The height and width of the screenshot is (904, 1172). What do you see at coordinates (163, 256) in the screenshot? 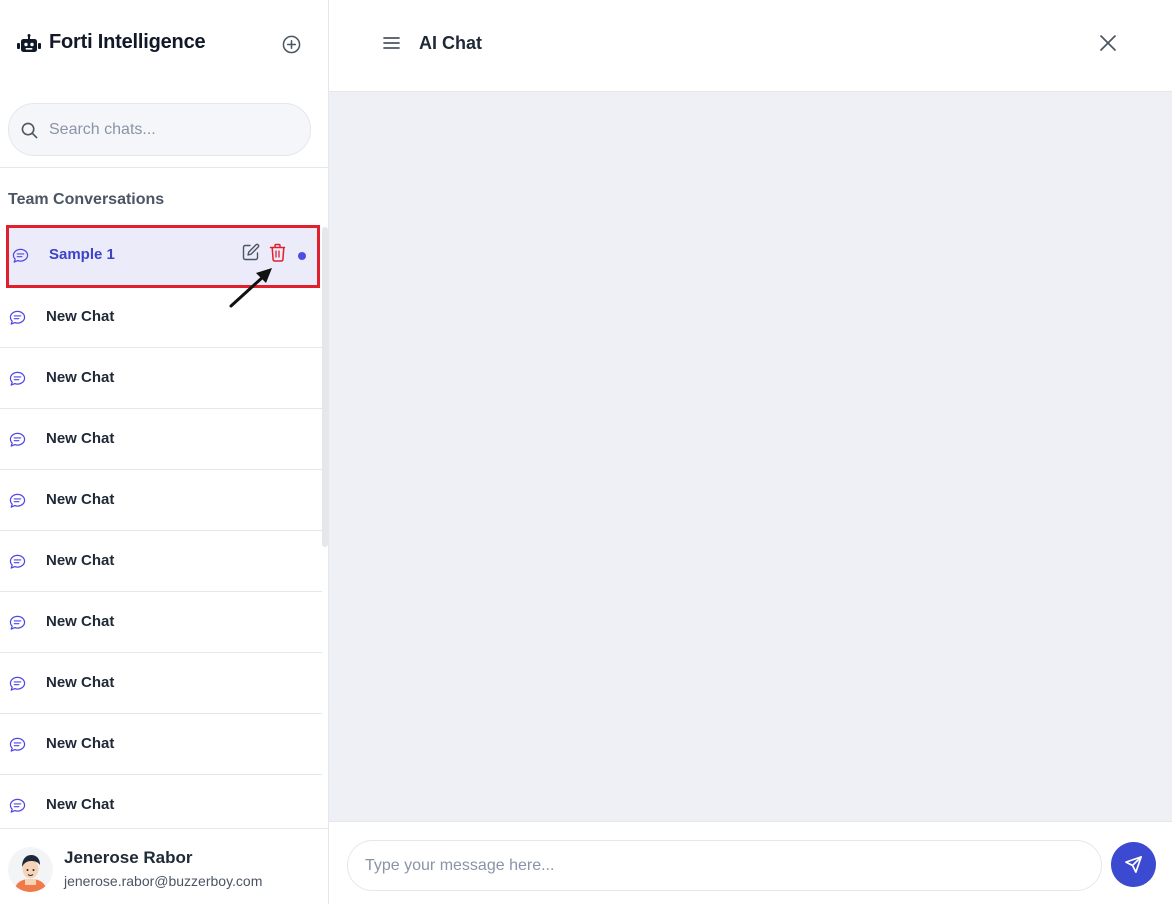
I see `chat-item-active: Sample 1` at bounding box center [163, 256].